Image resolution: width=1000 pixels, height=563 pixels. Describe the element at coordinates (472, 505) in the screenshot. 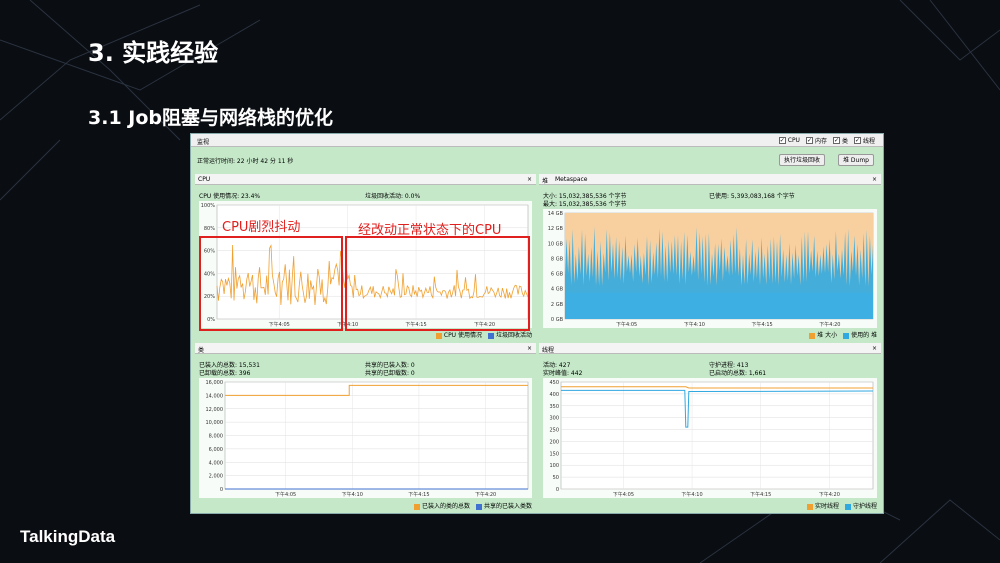

I see `classes-legend: 已装入的类的总数 共享的已装入类数` at that location.